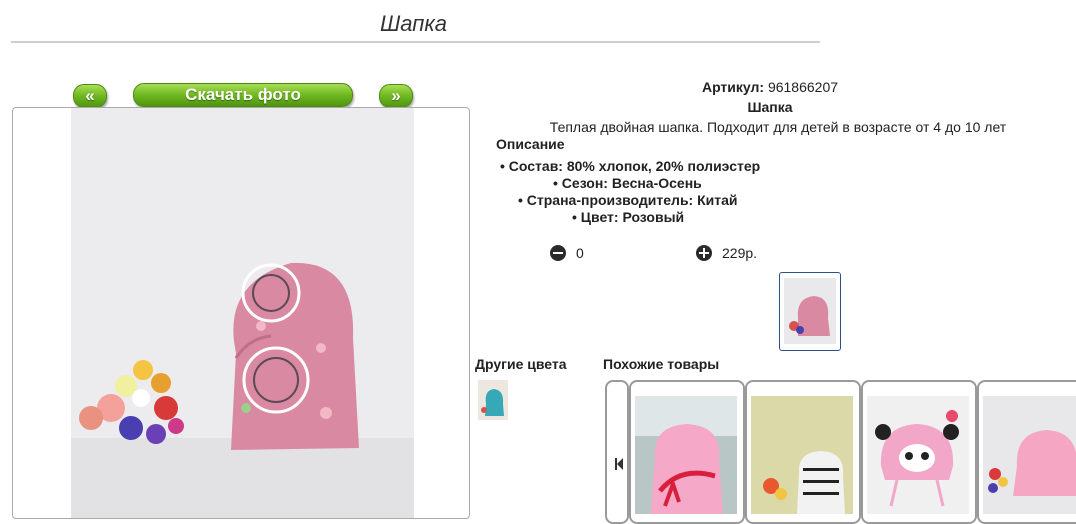 This screenshot has height=524, width=1076. I want to click on article-value: 961866207, so click(803, 87).